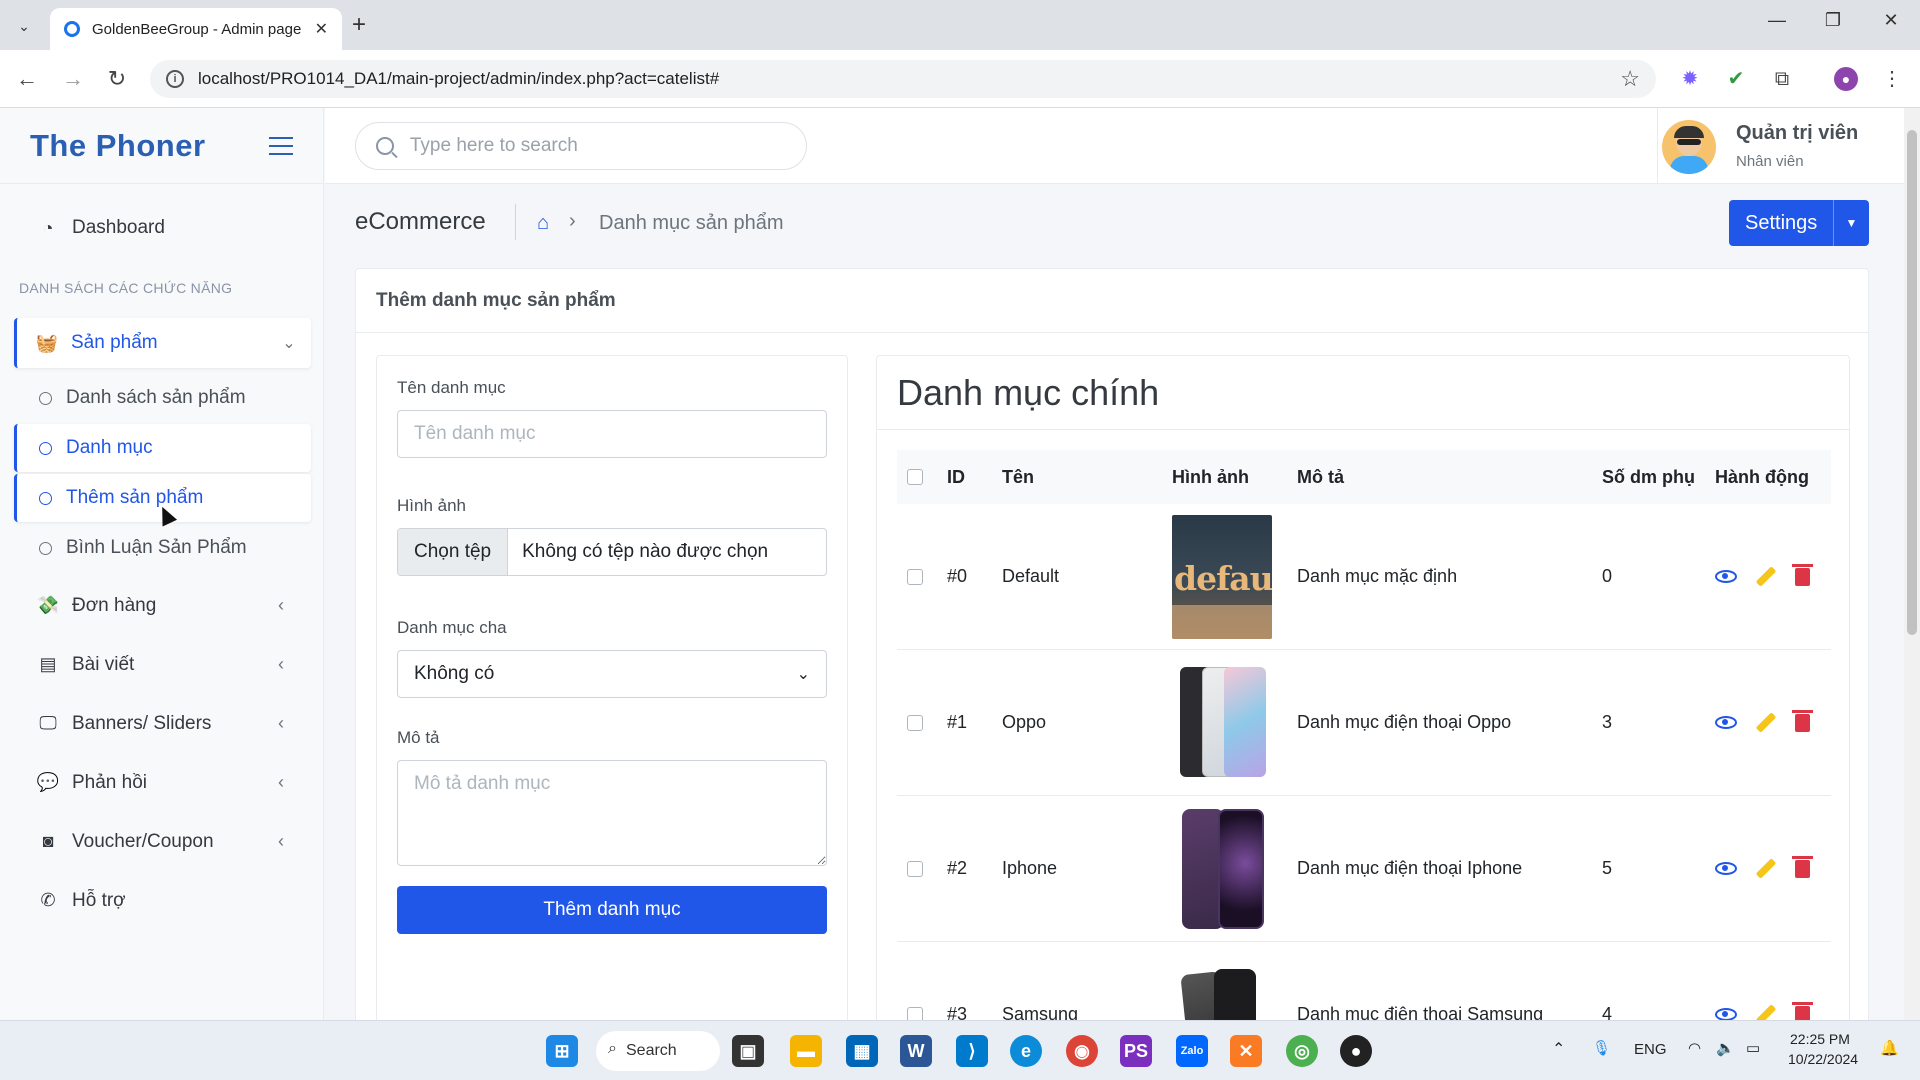 Image resolution: width=1920 pixels, height=1080 pixels. What do you see at coordinates (109, 447) in the screenshot?
I see `sidebar-subitem-label: Danh mục` at bounding box center [109, 447].